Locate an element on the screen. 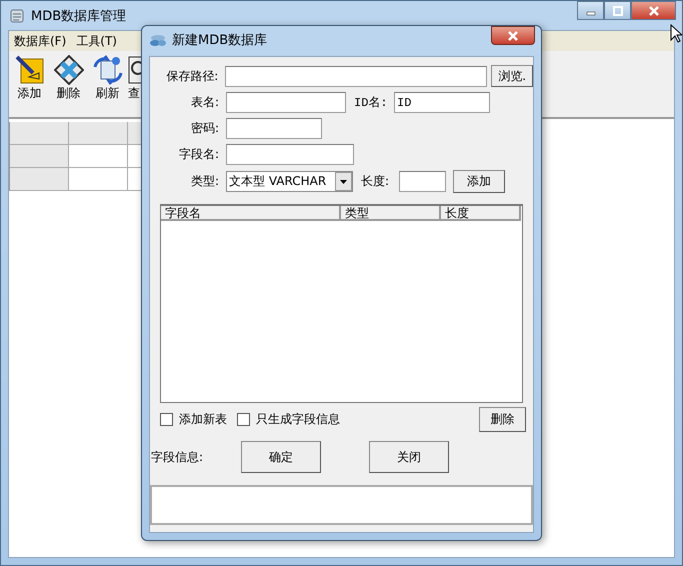  field-label: 表名: is located at coordinates (204, 102).